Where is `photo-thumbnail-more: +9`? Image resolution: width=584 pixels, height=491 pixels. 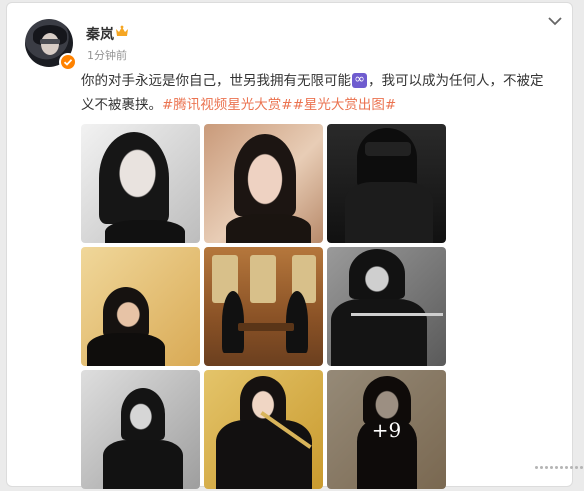
photo-thumbnail-more: +9 is located at coordinates (386, 429).